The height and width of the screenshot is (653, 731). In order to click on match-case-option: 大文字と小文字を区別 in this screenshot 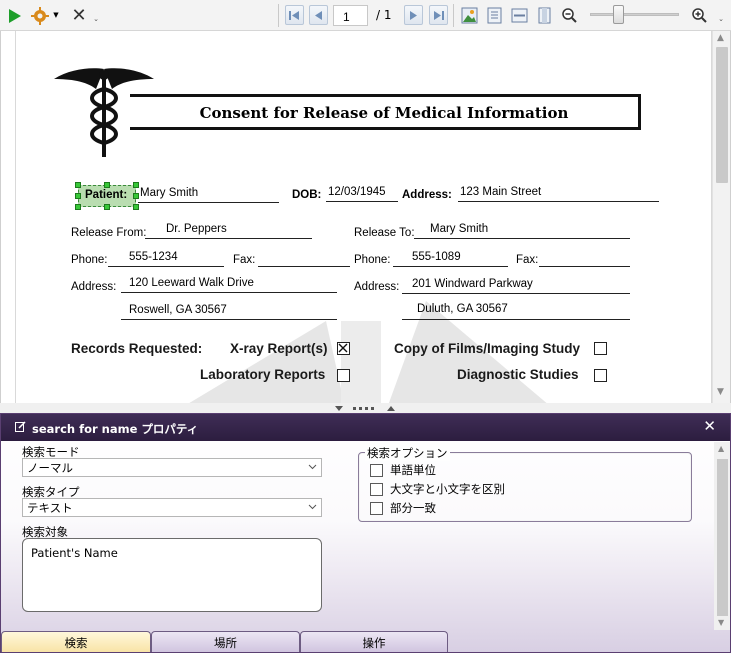, I will do `click(437, 489)`.